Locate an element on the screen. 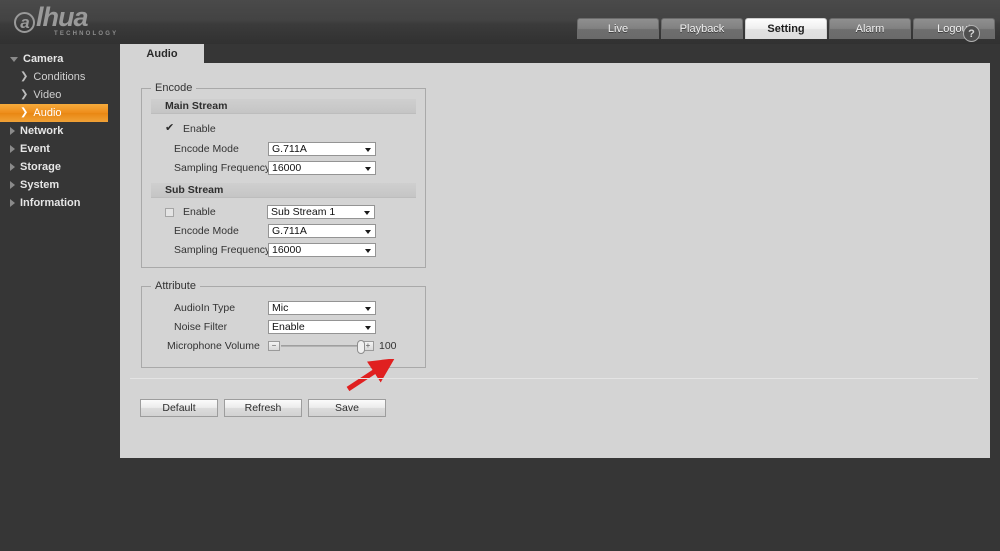 The width and height of the screenshot is (1000, 551). sidebar-label-video: Video is located at coordinates (47, 95).